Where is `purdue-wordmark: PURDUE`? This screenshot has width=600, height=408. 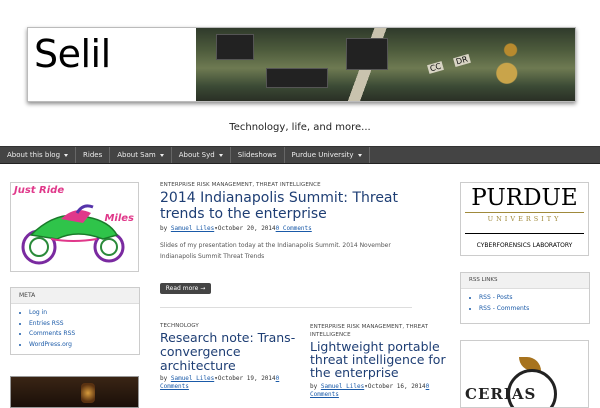
purdue-wordmark: PURDUE is located at coordinates (524, 198).